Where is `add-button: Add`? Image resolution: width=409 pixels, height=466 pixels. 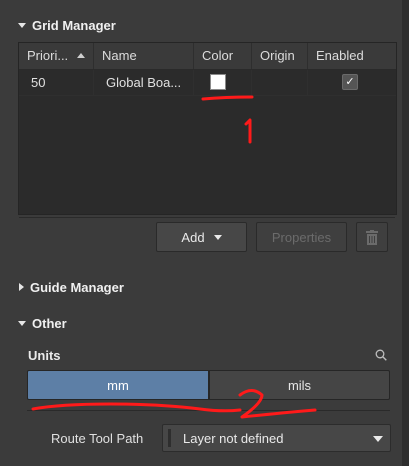
add-button: Add is located at coordinates (201, 237).